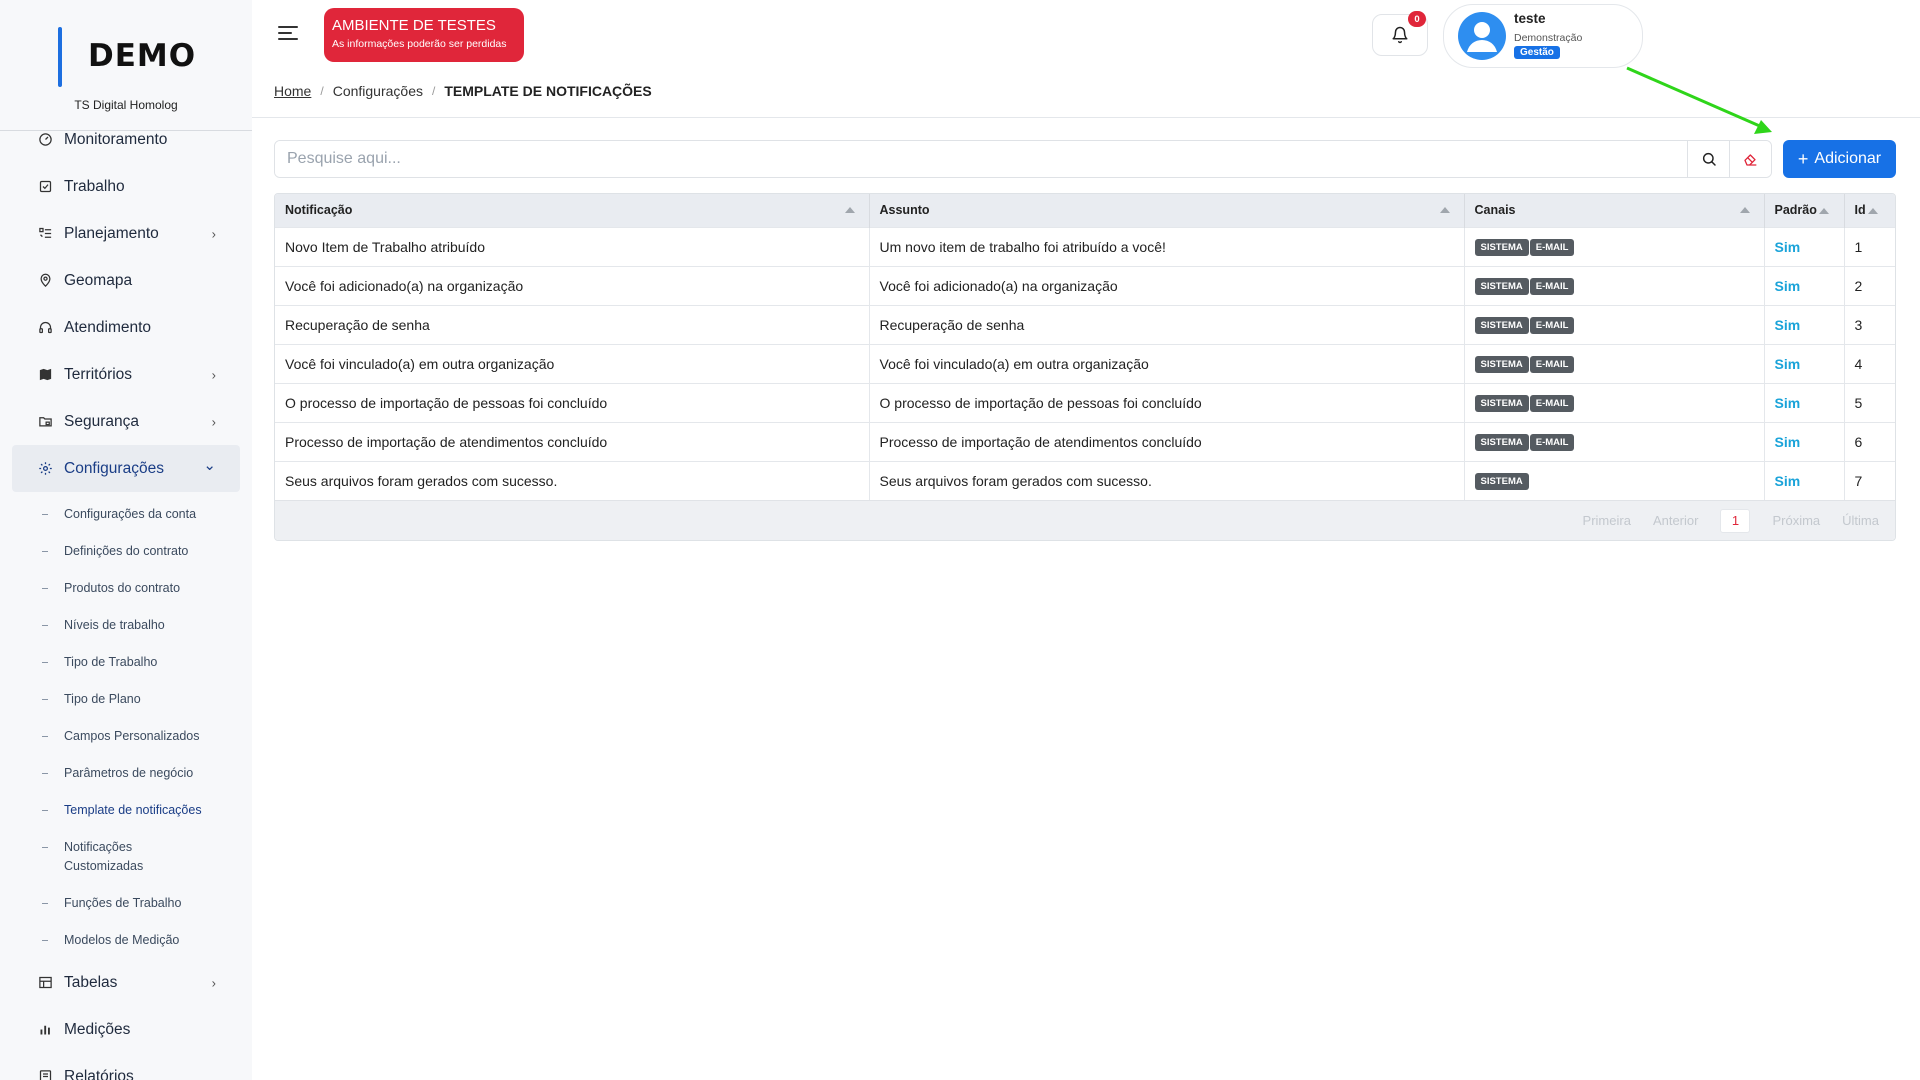 This screenshot has width=1920, height=1080. I want to click on sidebar-item-geomapa: Geomapa, so click(126, 280).